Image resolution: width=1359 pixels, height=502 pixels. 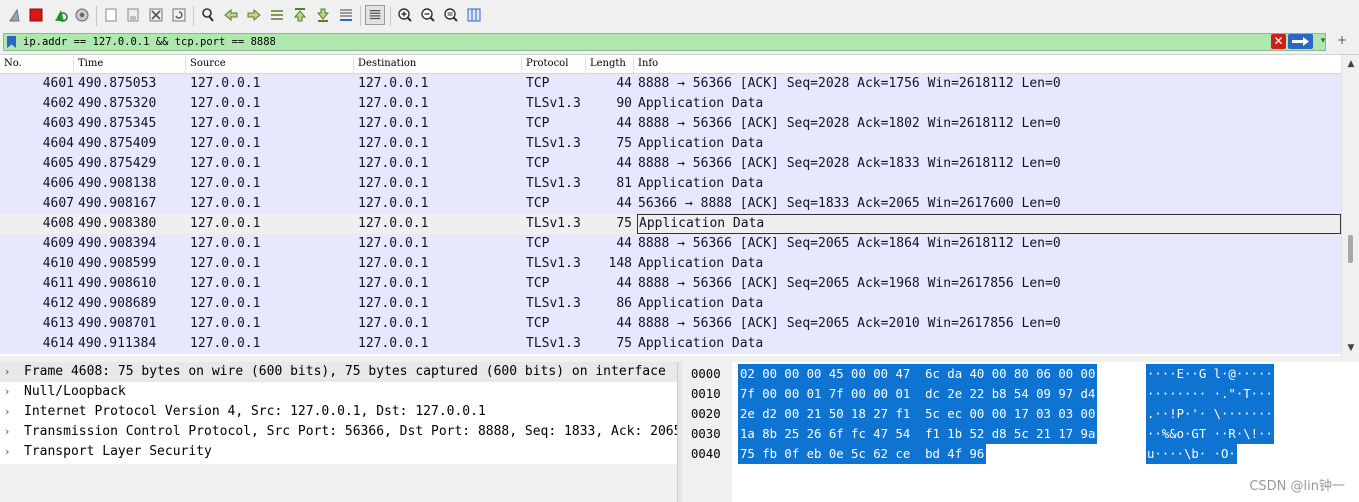 I want to click on bookmark-icon, so click(x=11, y=42).